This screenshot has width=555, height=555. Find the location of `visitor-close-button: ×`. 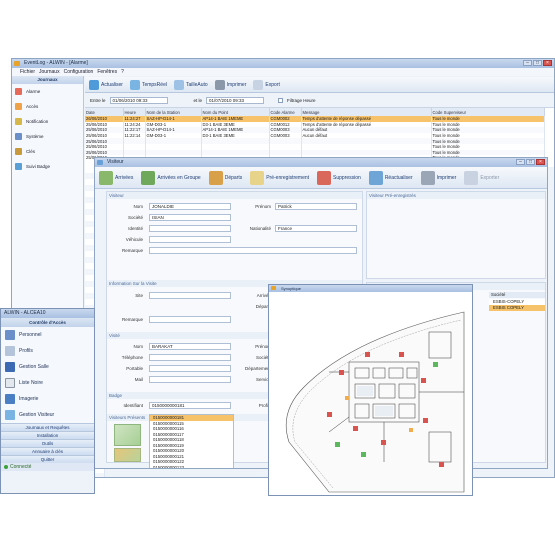

visitor-close-button: × is located at coordinates (540, 162).